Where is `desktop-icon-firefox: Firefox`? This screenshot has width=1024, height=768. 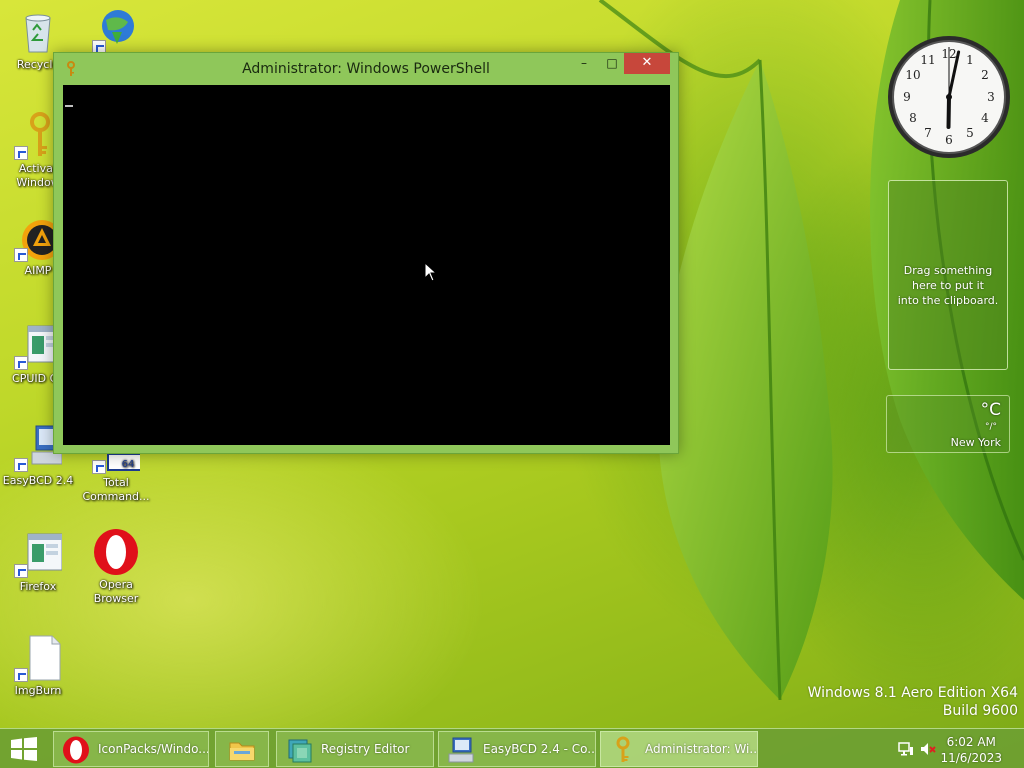
desktop-icon-firefox: Firefox is located at coordinates (38, 562).